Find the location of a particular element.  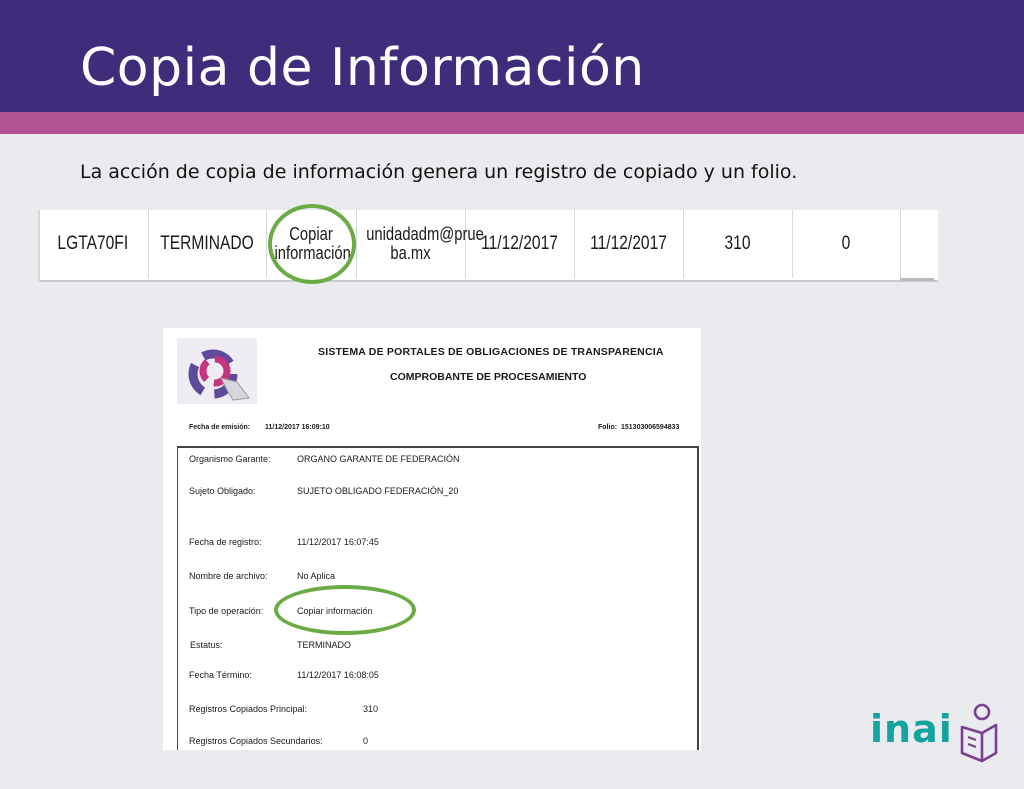

cell-copied-main: 310 is located at coordinates (737, 244).